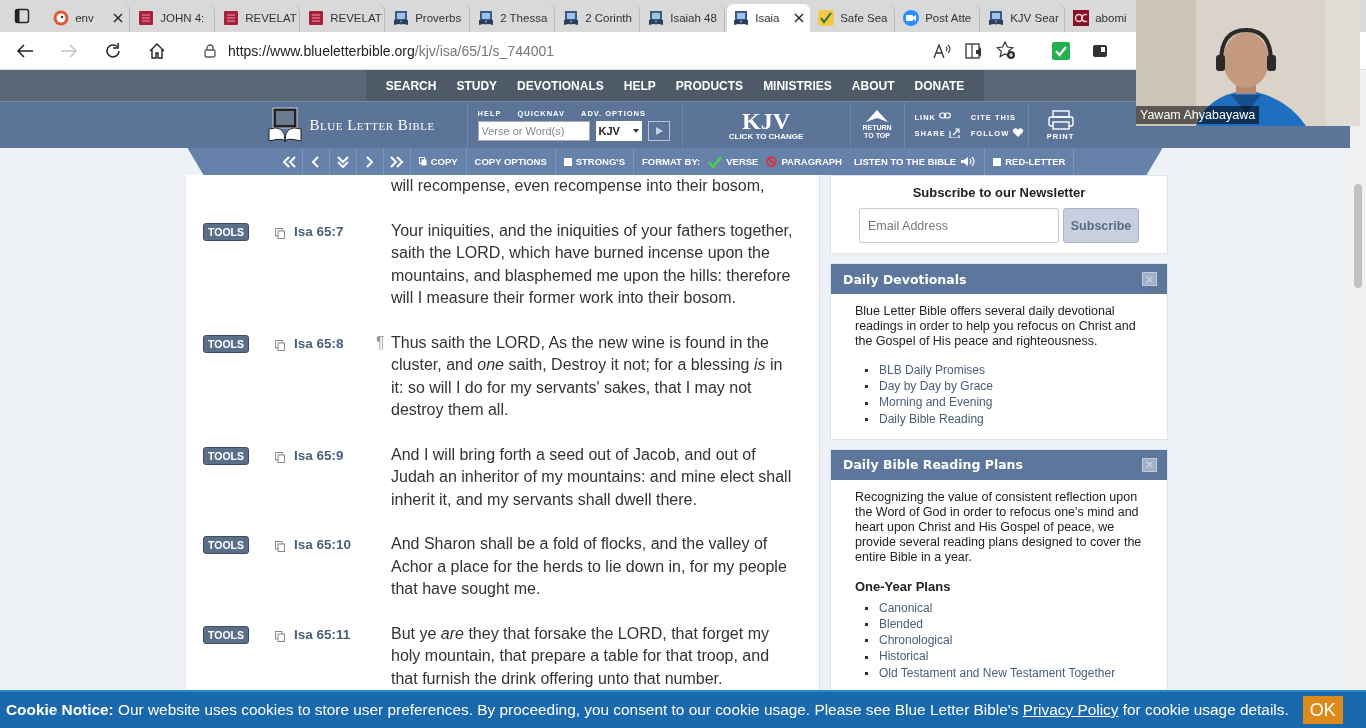 This screenshot has width=1366, height=728. Describe the element at coordinates (1060, 119) in the screenshot. I see `printer-icon` at that location.